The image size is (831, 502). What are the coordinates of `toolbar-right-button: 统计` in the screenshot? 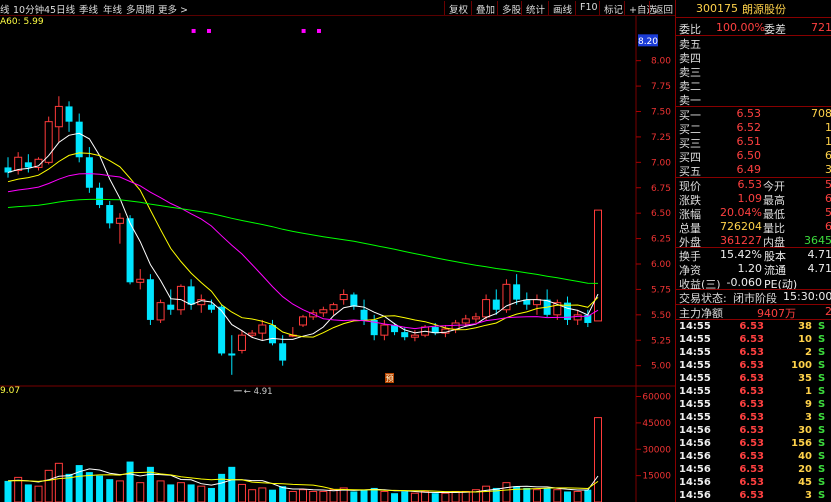 It's located at (535, 8).